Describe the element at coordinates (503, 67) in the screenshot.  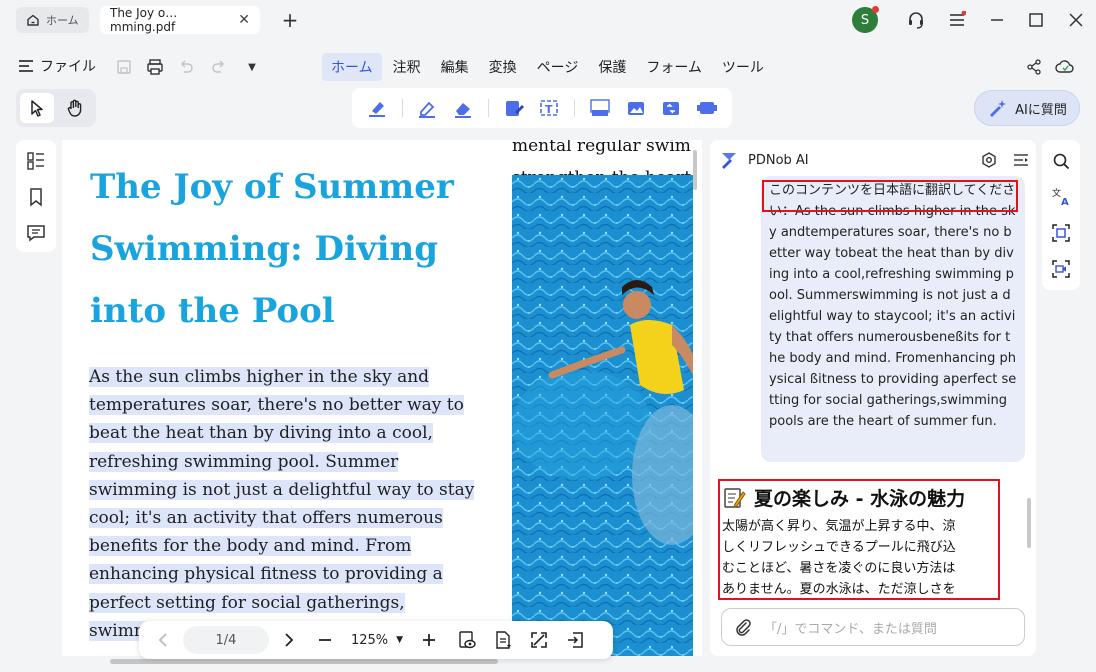
I see `menu-convert: 変換` at that location.